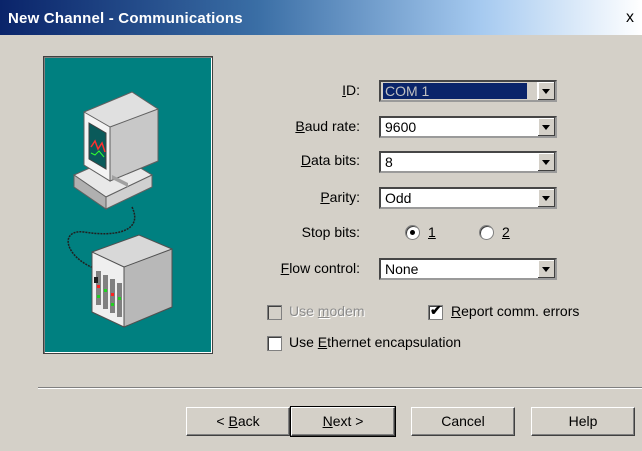 The image size is (642, 451). Describe the element at coordinates (630, 18) in the screenshot. I see `close-icon: x` at that location.